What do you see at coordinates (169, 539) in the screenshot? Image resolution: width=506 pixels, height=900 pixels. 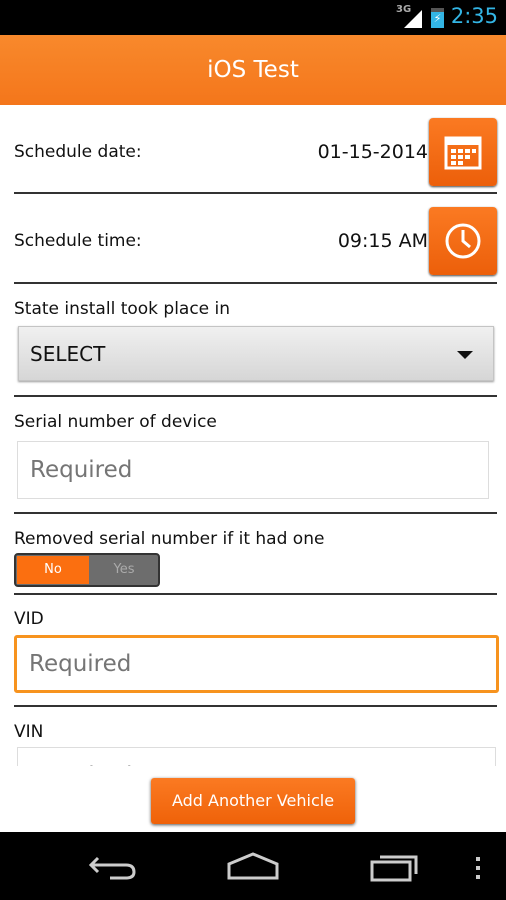 I see `removed-serial-label: Removed serial number if it had one` at bounding box center [169, 539].